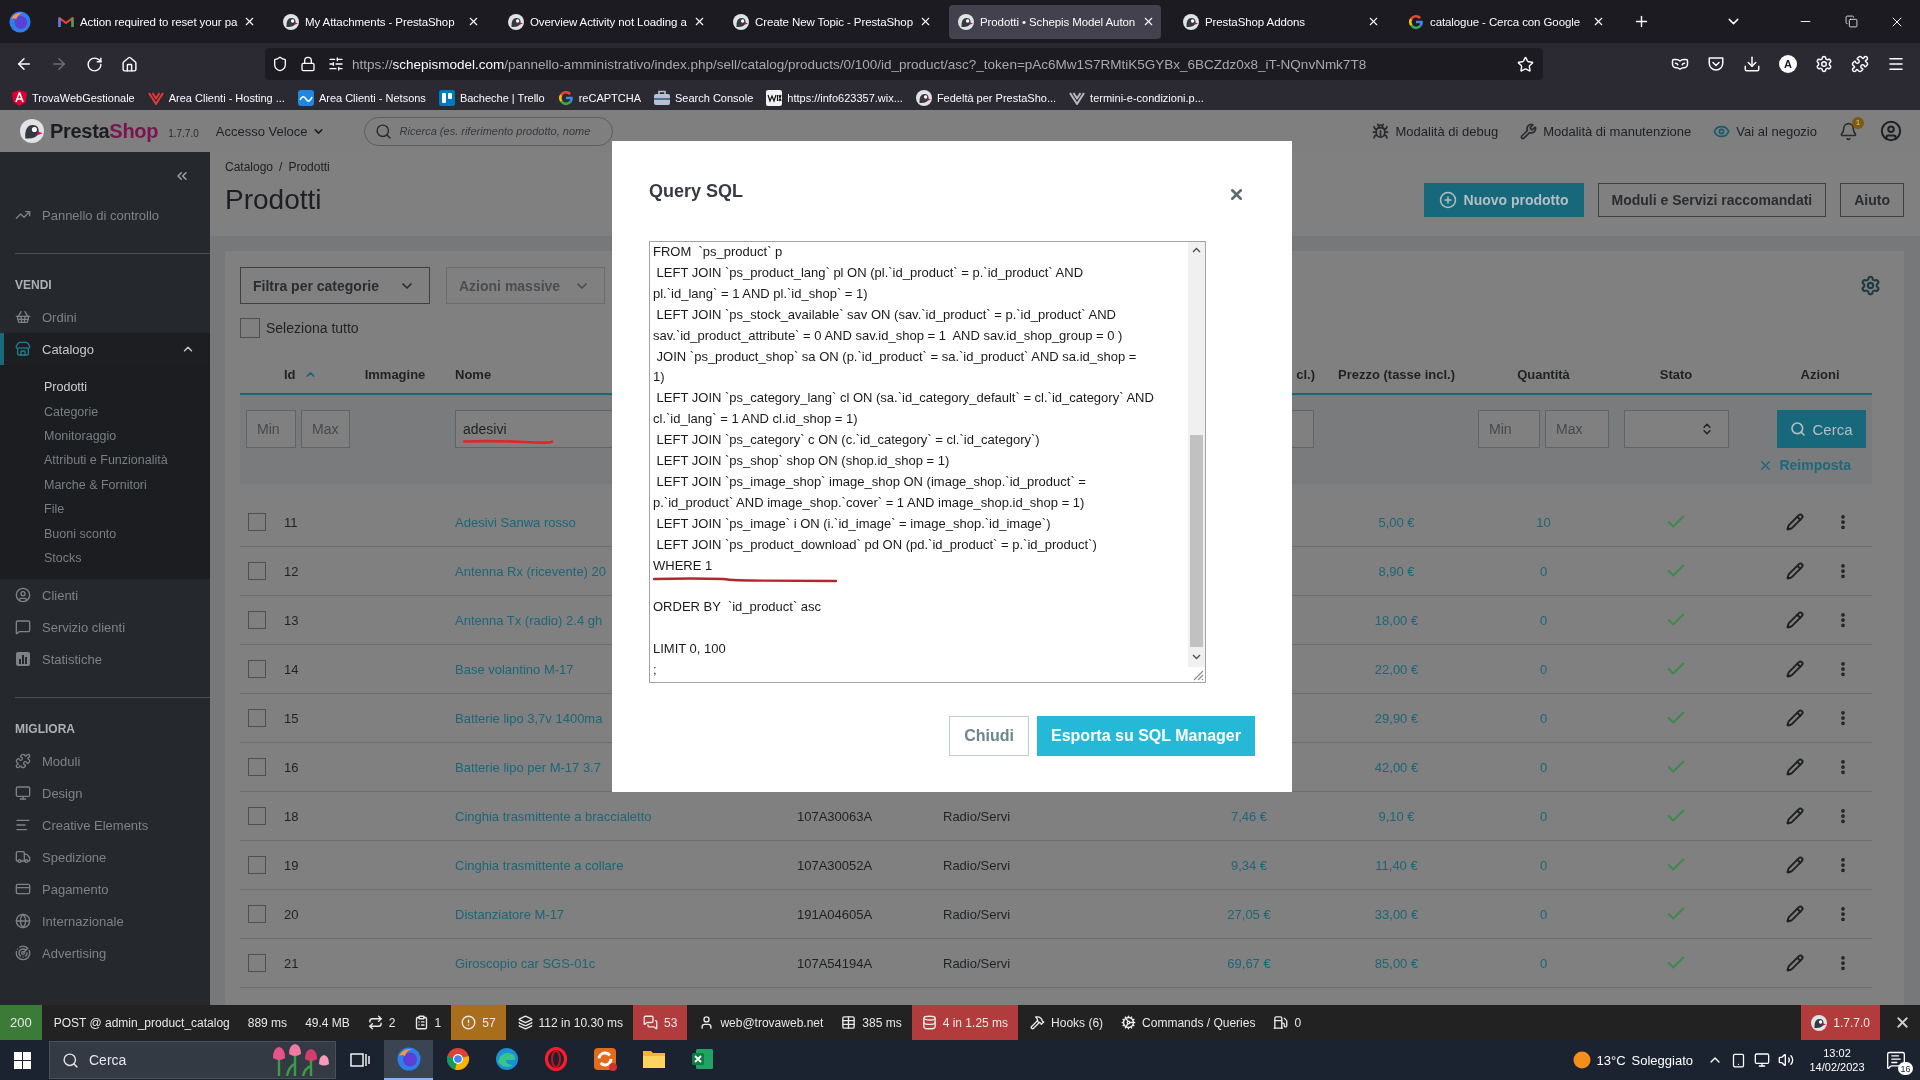 The height and width of the screenshot is (1080, 1920). Describe the element at coordinates (20, 21) in the screenshot. I see `orb-logo-icon` at that location.